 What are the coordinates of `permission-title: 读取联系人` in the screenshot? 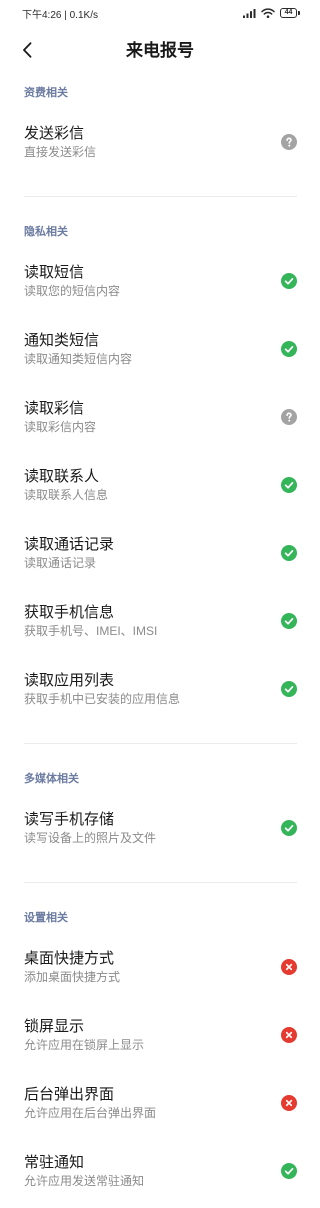 It's located at (62, 476).